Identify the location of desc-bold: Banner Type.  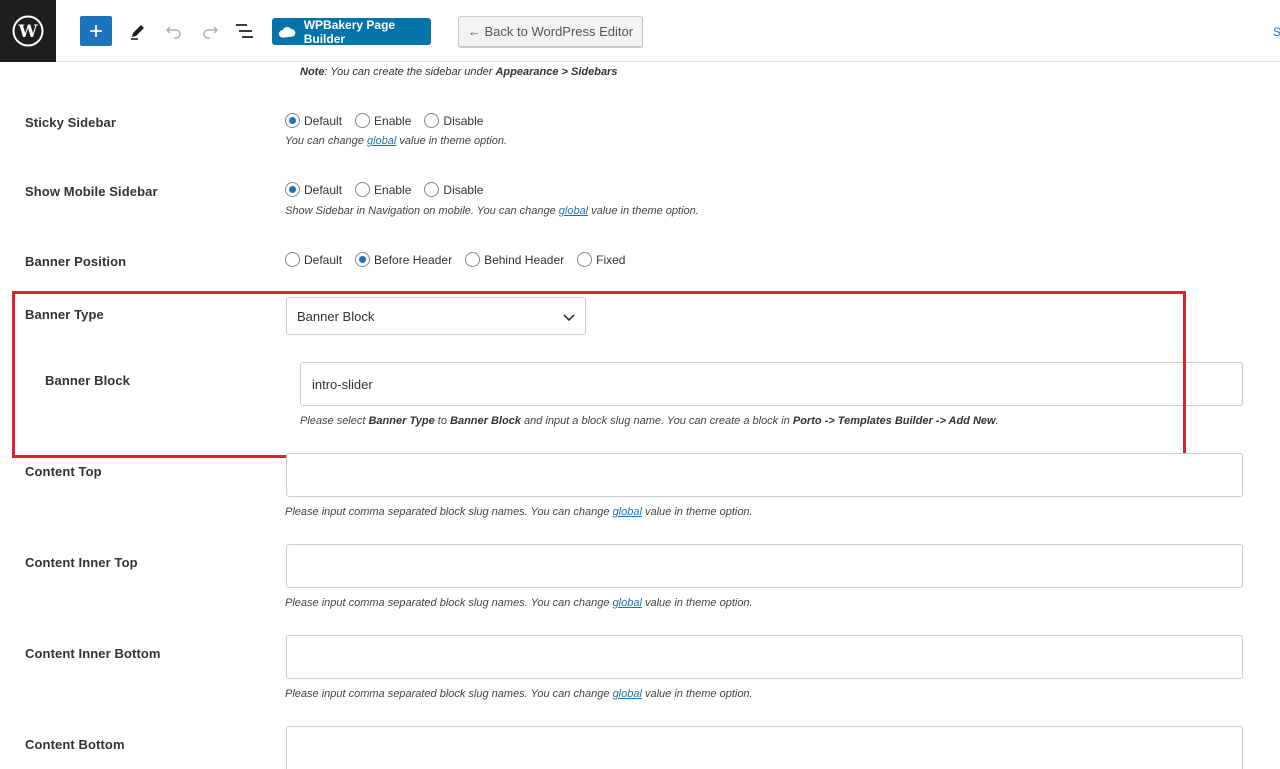
(401, 421).